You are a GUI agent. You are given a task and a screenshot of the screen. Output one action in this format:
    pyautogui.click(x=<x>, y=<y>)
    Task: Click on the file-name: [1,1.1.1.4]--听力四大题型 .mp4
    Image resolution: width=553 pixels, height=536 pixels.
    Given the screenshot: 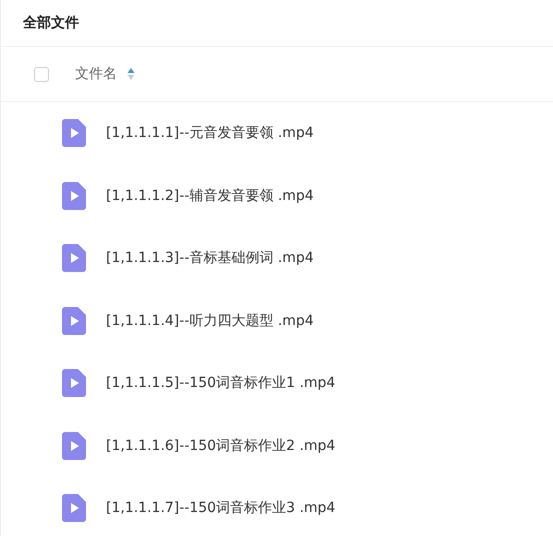 What is the action you would take?
    pyautogui.click(x=210, y=321)
    